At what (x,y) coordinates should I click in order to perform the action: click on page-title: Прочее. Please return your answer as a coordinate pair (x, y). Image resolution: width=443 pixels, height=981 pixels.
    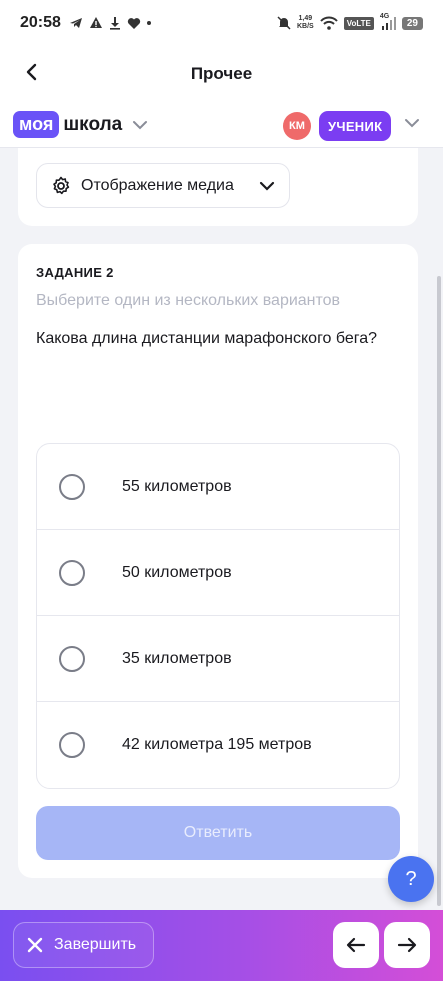
    Looking at the image, I should click on (221, 73).